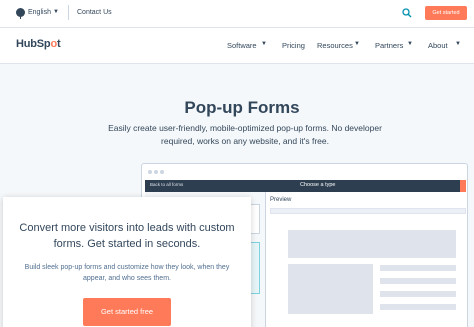 The image size is (474, 327). Describe the element at coordinates (38, 44) in the screenshot. I see `hubspot-logo: HubSpot` at that location.